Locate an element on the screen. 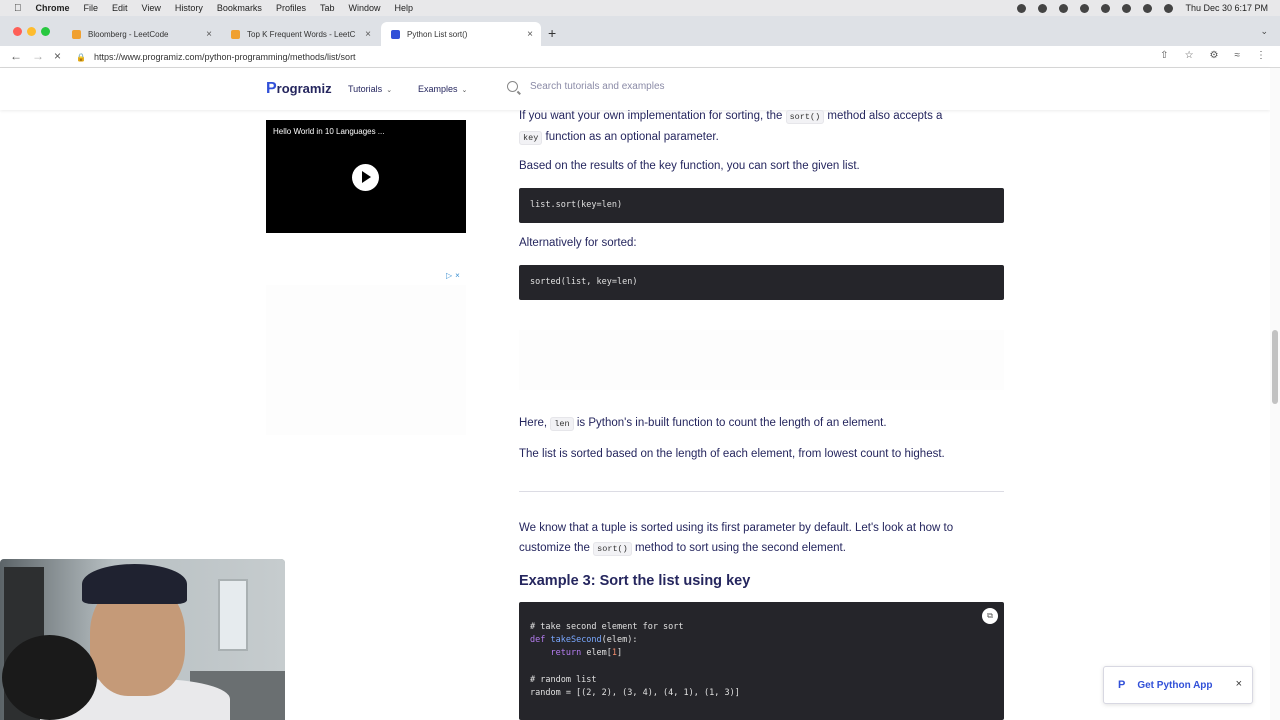 The width and height of the screenshot is (1280, 720). tab-title: Python List sort() is located at coordinates (437, 34).